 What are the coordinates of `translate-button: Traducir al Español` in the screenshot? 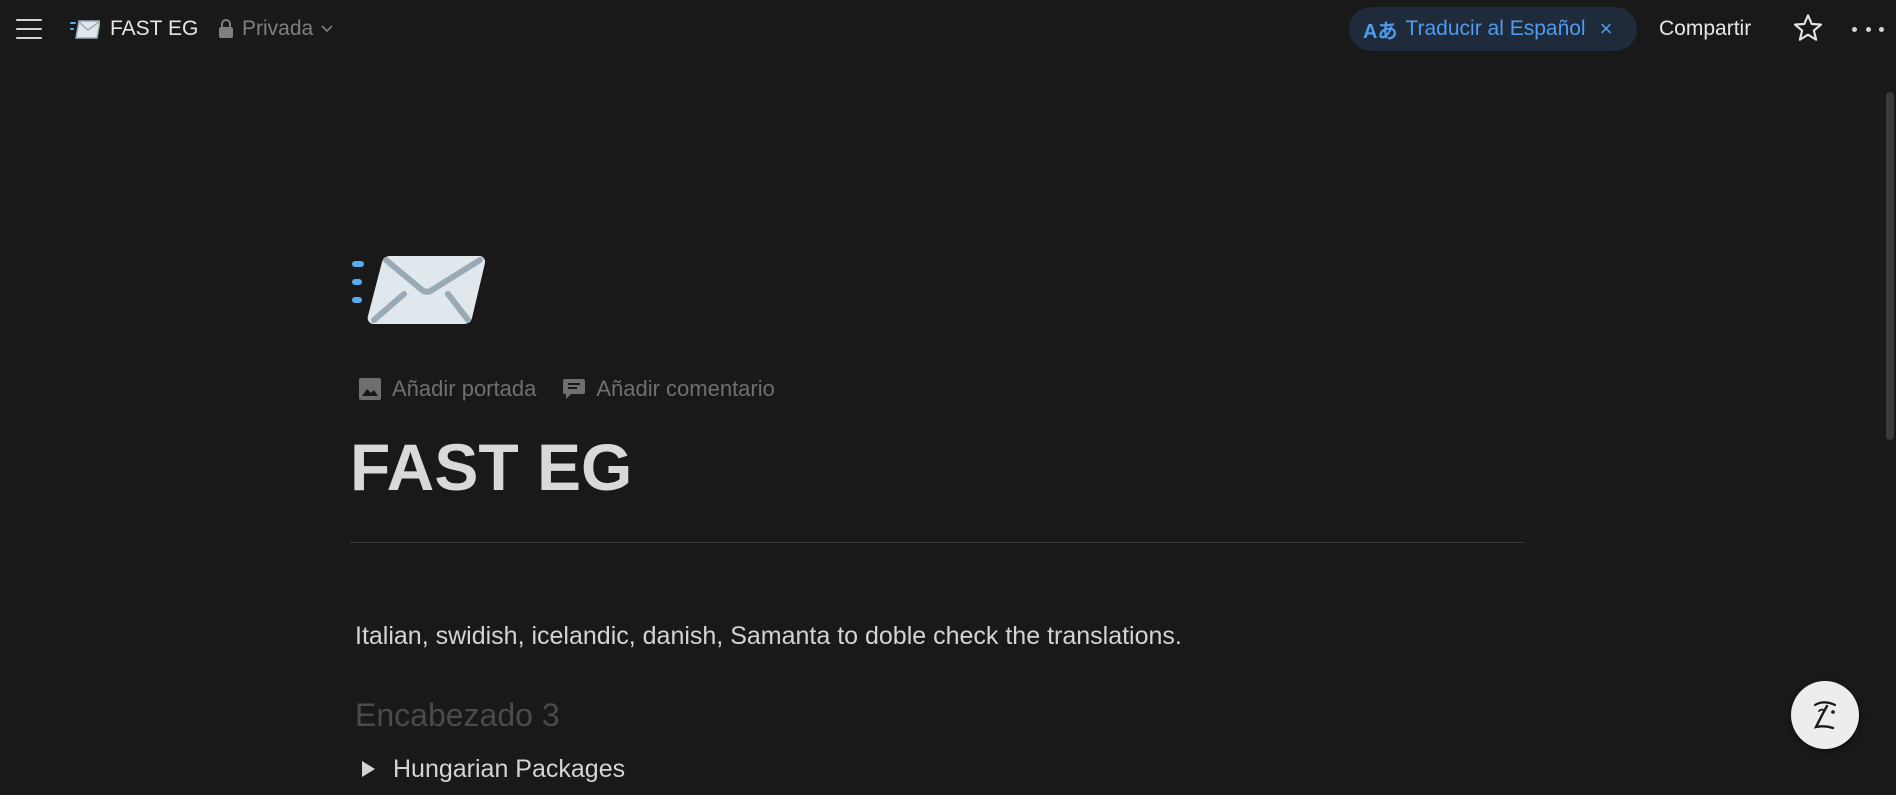 It's located at (1495, 29).